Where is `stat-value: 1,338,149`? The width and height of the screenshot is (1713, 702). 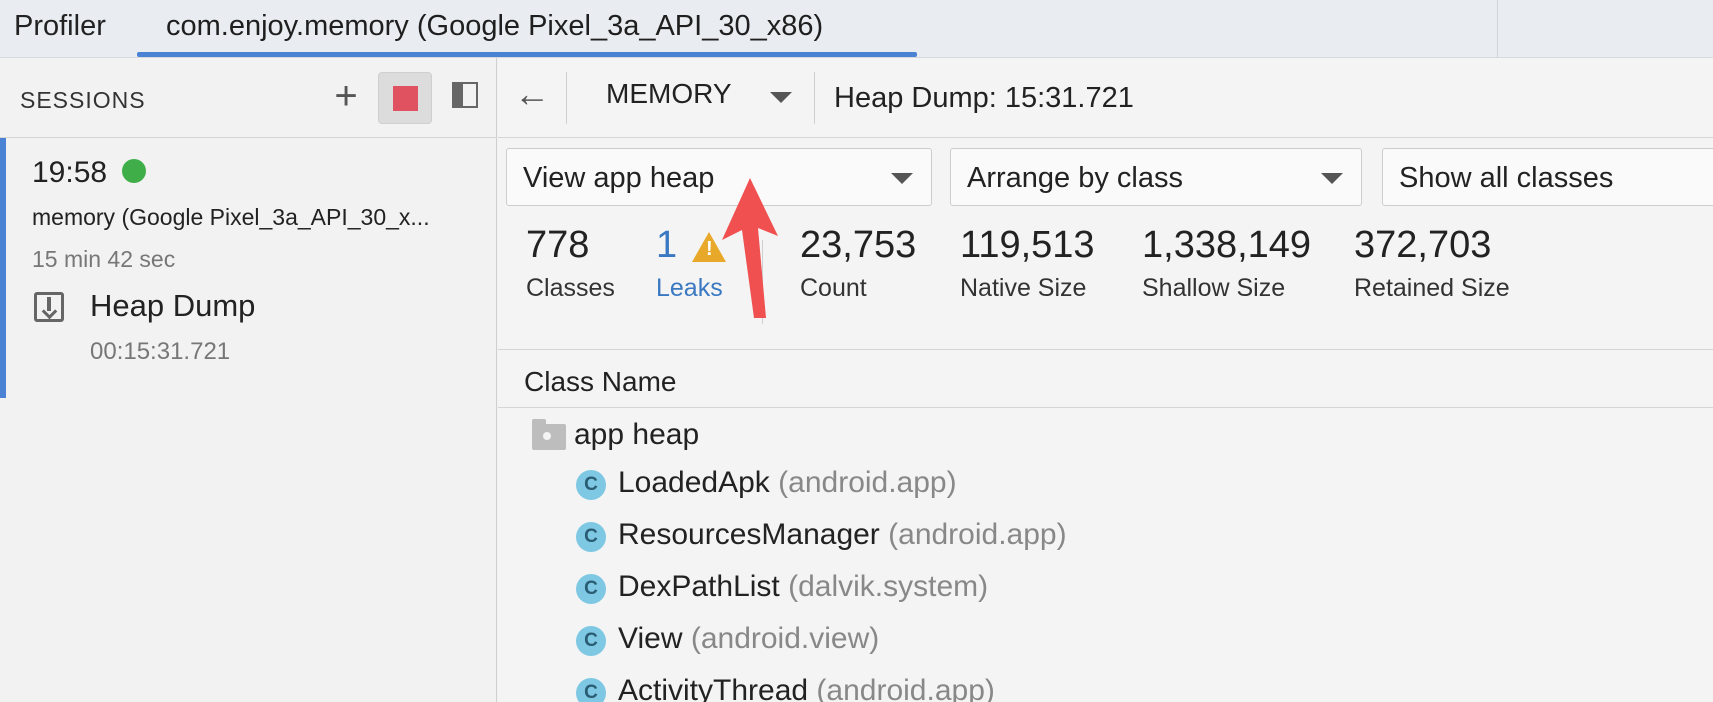 stat-value: 1,338,149 is located at coordinates (1227, 245).